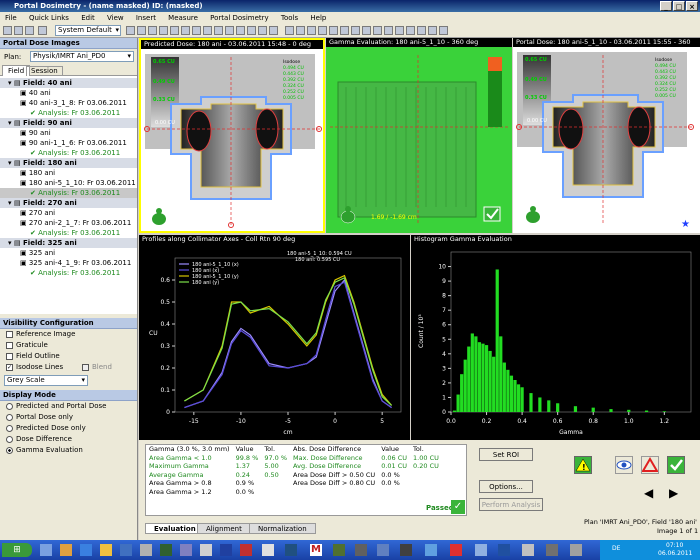 The width and height of the screenshot is (700, 560). I want to click on tree-item-40-image: ▣ 40 ani-3_1_8: Fr 03.06.2011, so click(68, 103).